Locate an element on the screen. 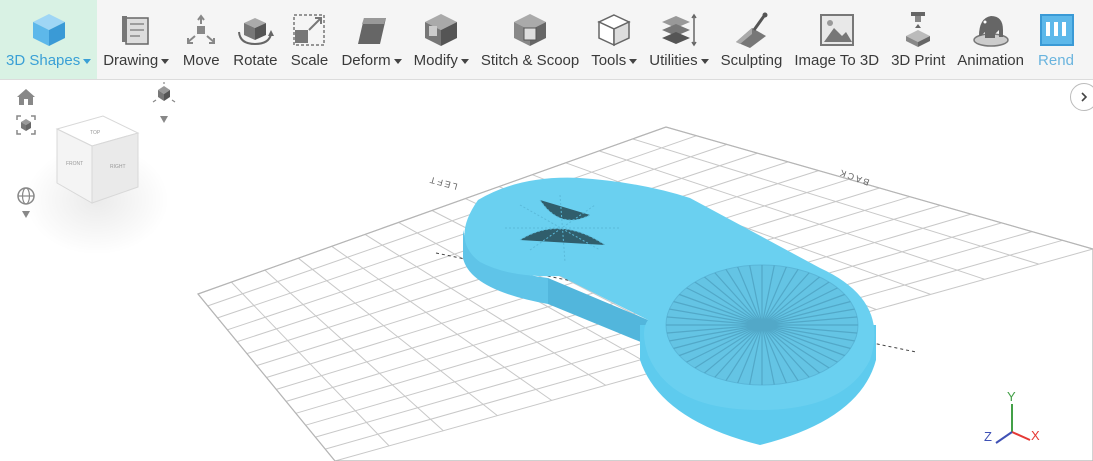 The image size is (1093, 461). utilities-icon is located at coordinates (679, 26).